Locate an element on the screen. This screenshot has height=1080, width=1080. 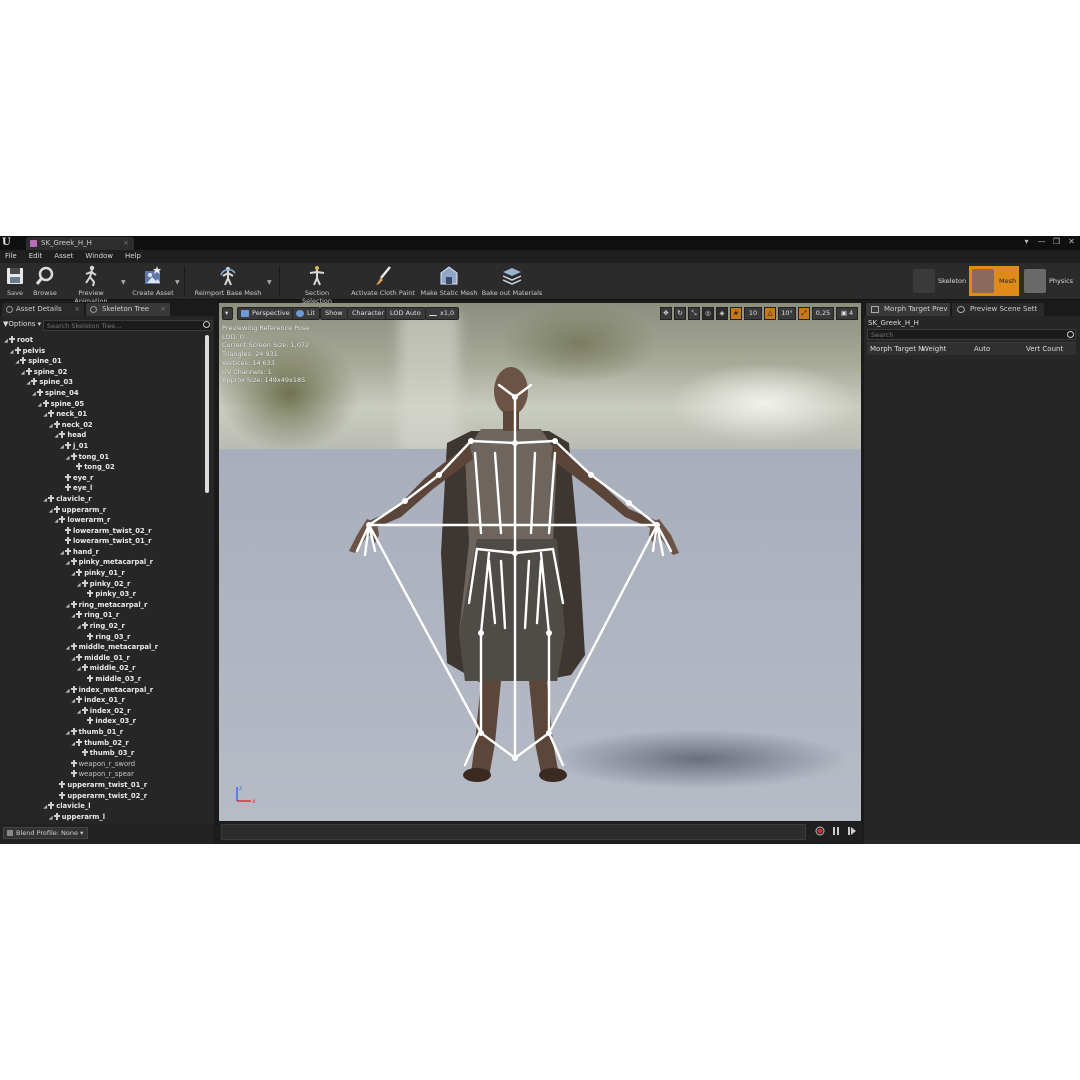
bone-row: weapon_r_sword is located at coordinates (102, 764).